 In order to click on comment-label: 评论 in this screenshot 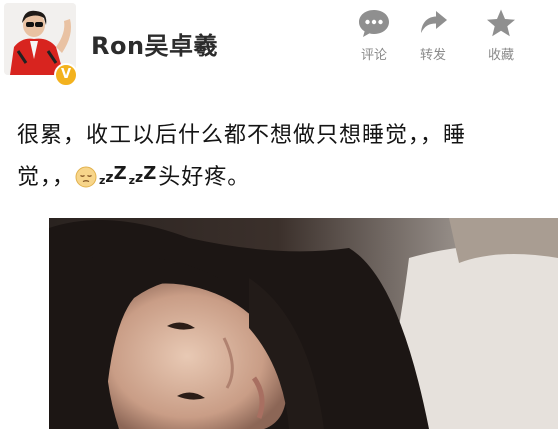, I will do `click(373, 55)`.